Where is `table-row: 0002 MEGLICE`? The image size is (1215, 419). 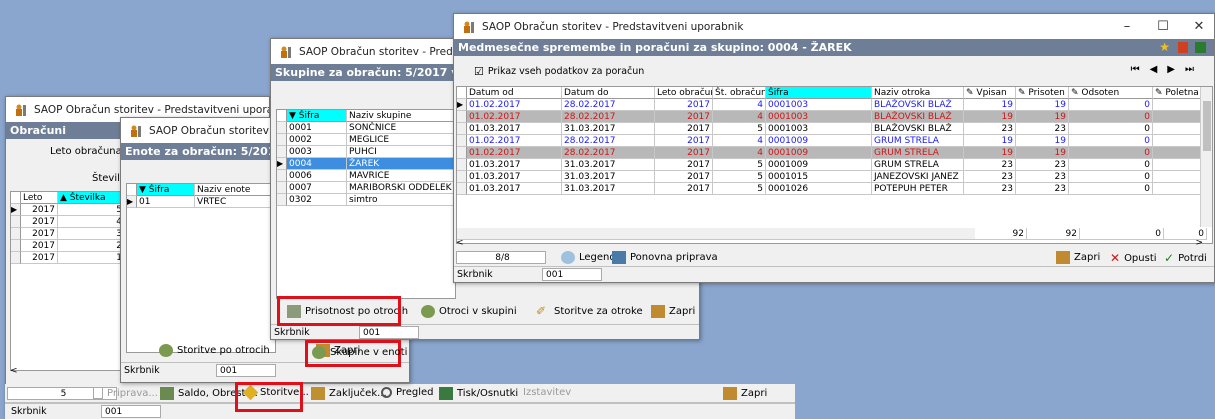 table-row: 0002 MEGLICE is located at coordinates (366, 140).